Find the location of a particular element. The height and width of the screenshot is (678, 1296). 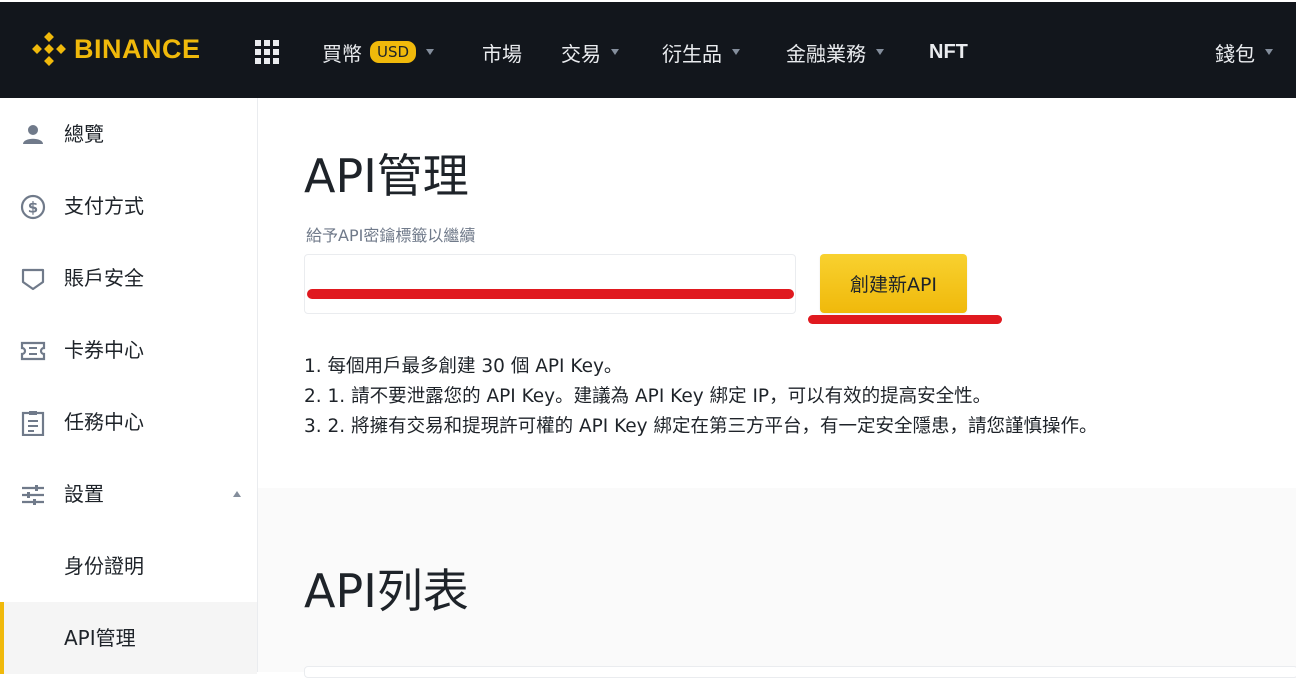

nav-nft-label: NFT is located at coordinates (948, 51).